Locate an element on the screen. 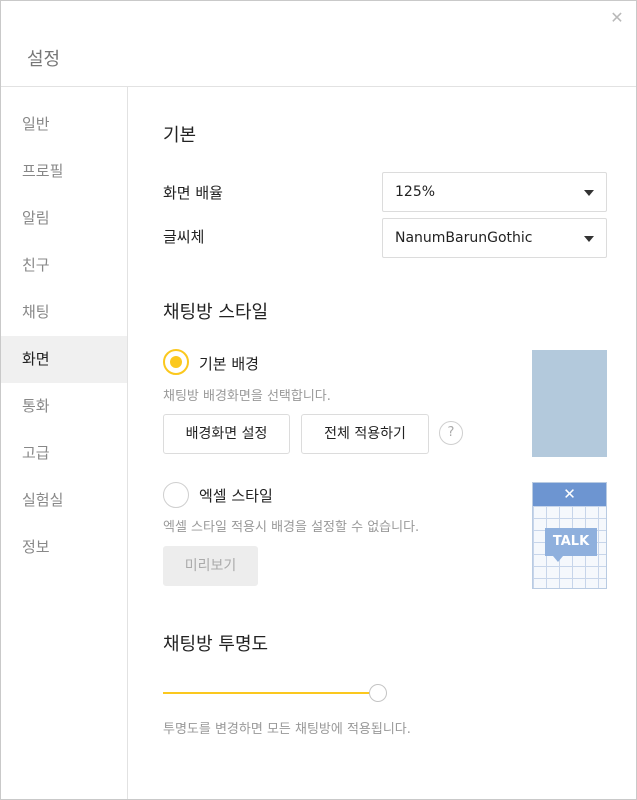 The image size is (637, 800). help-icon: ? is located at coordinates (451, 433).